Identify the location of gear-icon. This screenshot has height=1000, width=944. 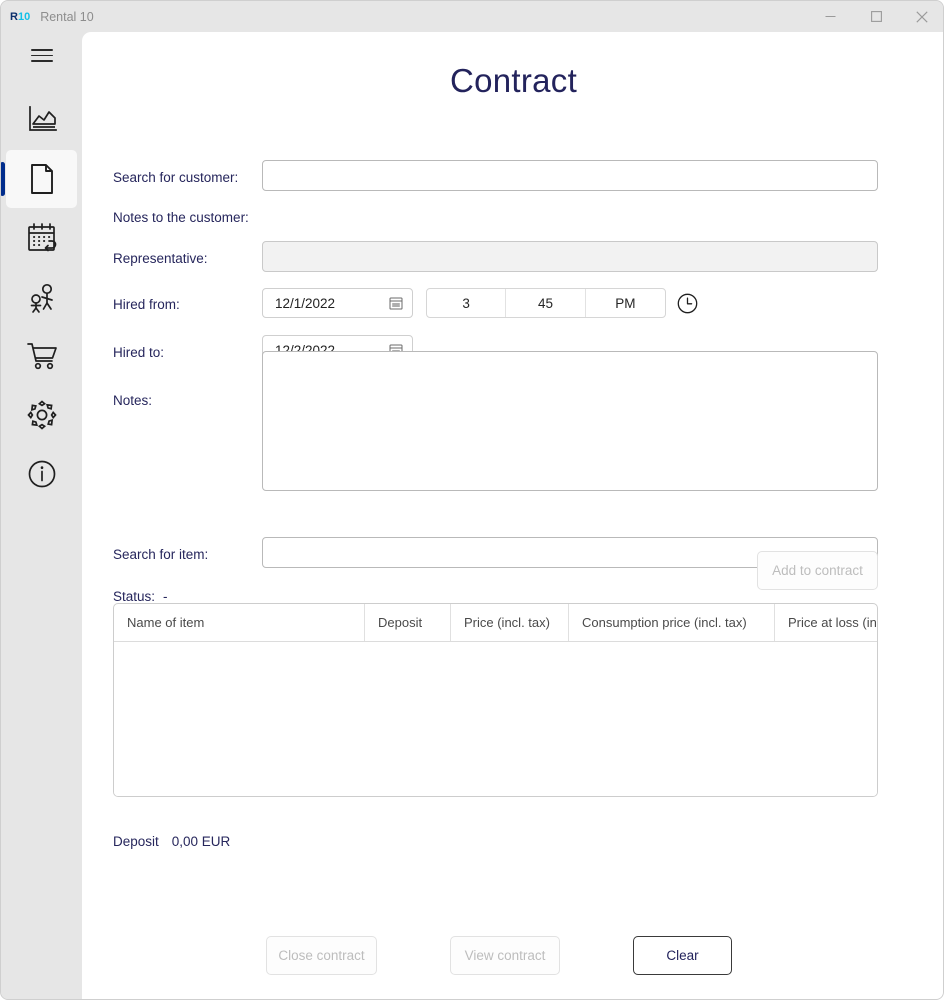
(41, 415).